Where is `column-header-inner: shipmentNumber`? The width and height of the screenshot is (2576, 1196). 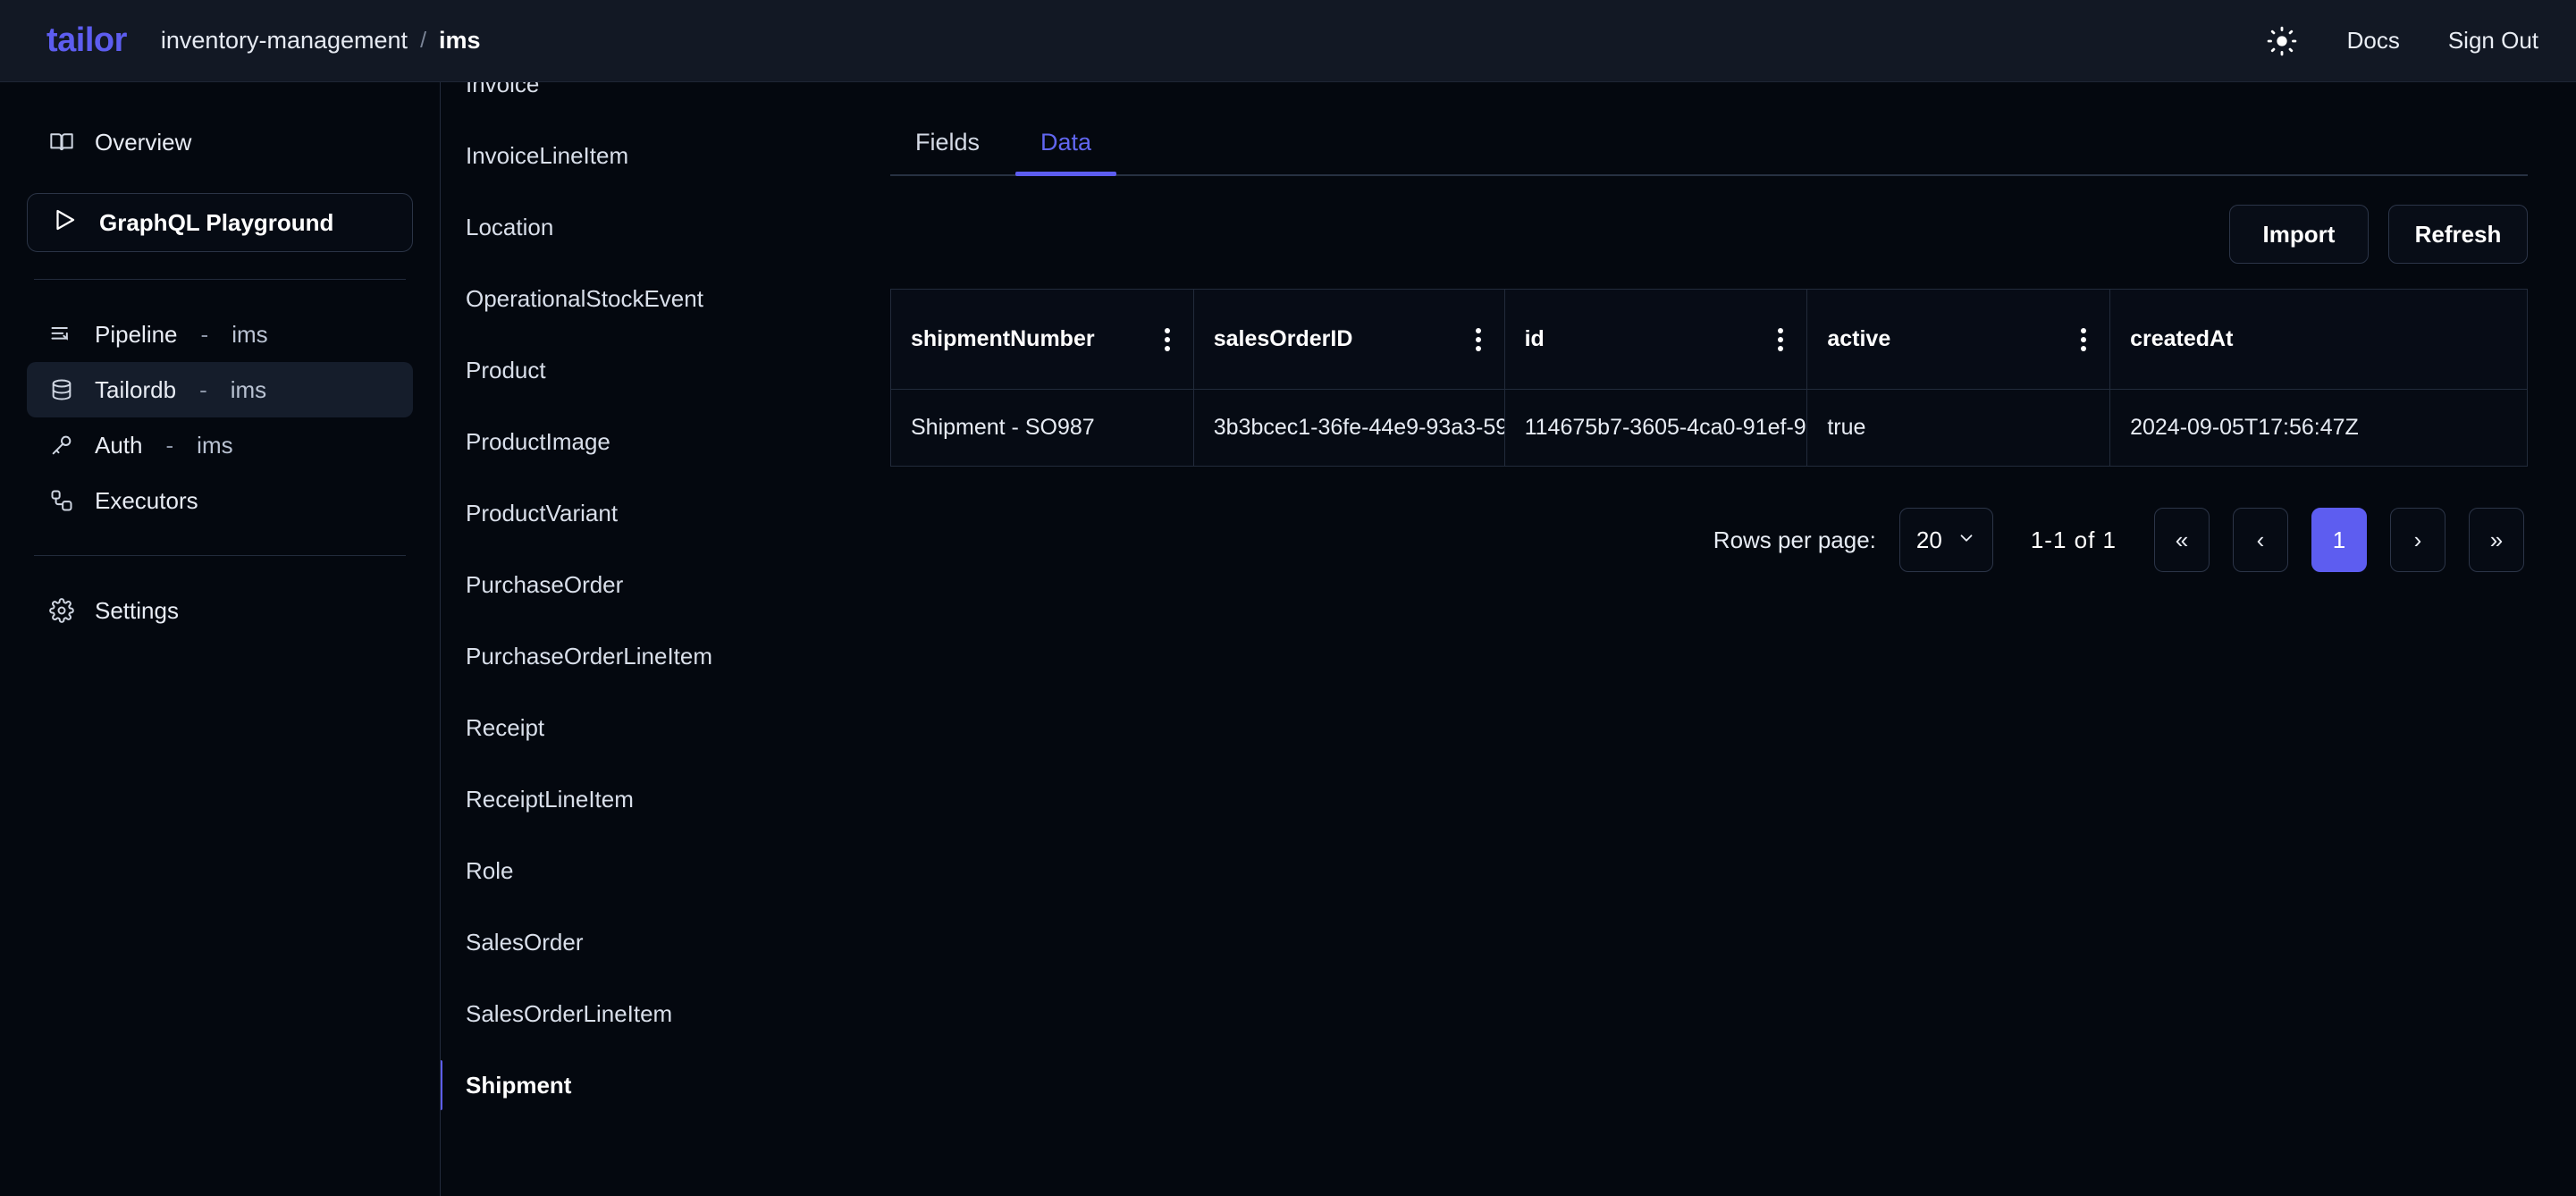
column-header-inner: shipmentNumber is located at coordinates (1043, 340).